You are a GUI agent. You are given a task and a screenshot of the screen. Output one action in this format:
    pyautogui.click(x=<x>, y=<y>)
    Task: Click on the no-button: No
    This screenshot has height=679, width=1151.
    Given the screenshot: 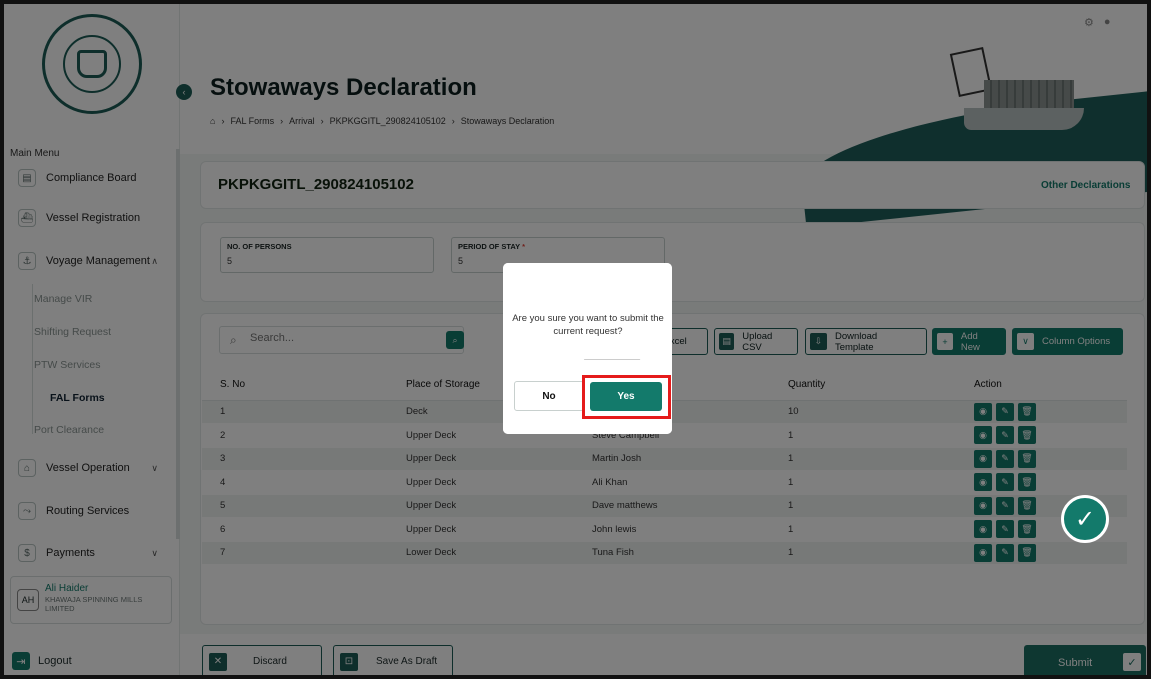 What is the action you would take?
    pyautogui.click(x=549, y=396)
    